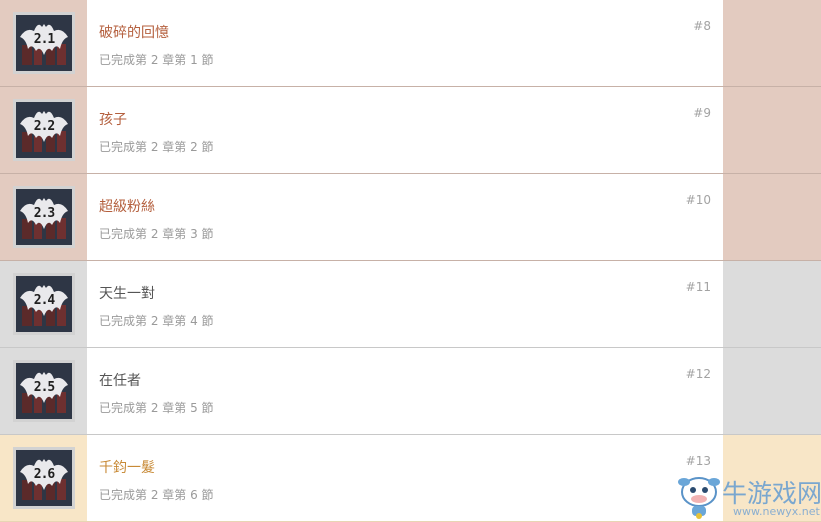  What do you see at coordinates (405, 478) in the screenshot?
I see `row-content: 千鈞一髮已完成第 2 章第 6 節 #13` at bounding box center [405, 478].